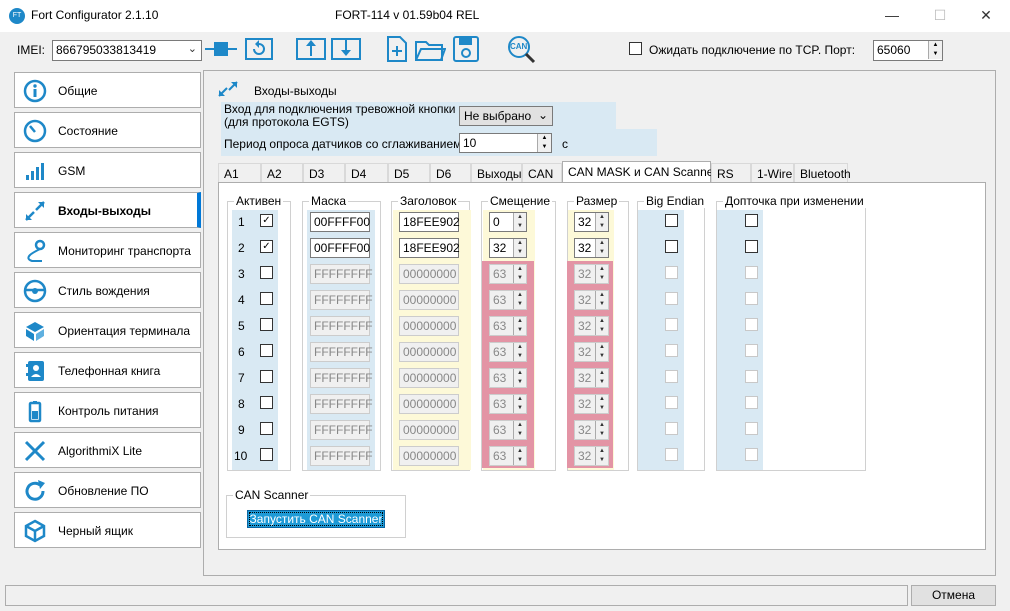 This screenshot has height=611, width=1010. Describe the element at coordinates (316, 519) in the screenshot. I see `start-can-scanner-button: Запустить CAN Scanner` at that location.